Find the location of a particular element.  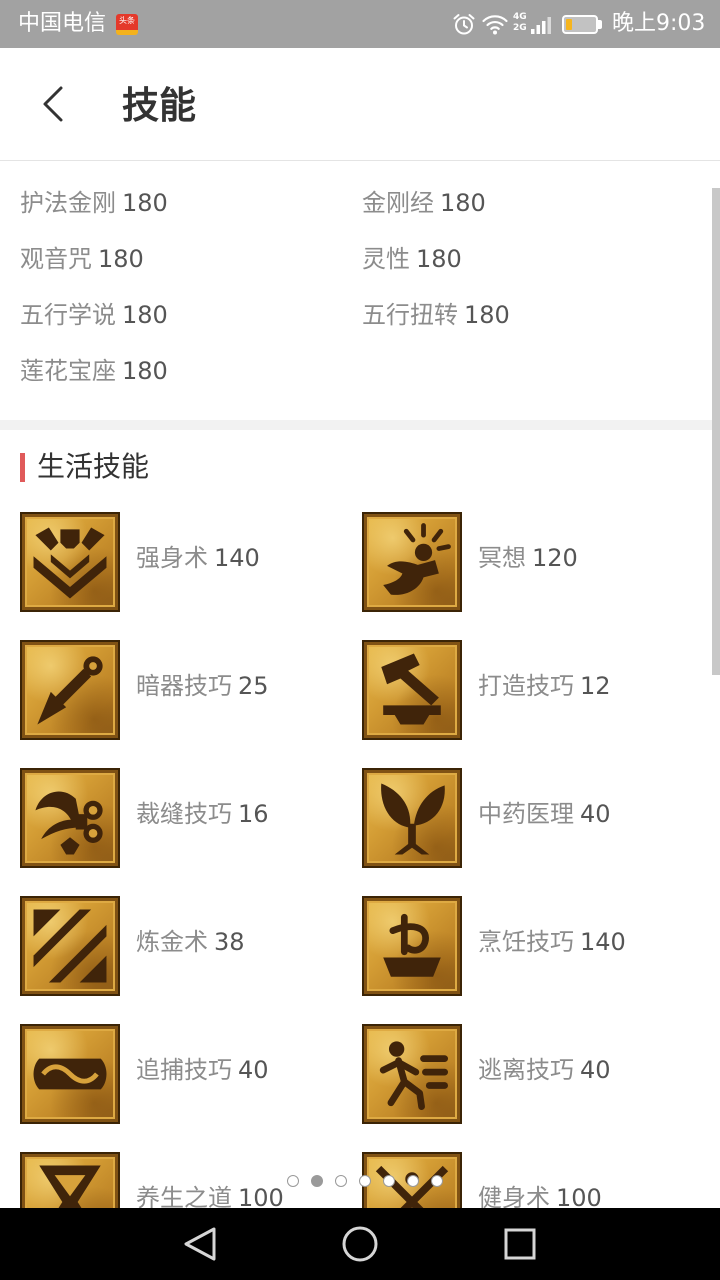

life-skill-item: 追捕技巧 40 is located at coordinates (191, 1074).